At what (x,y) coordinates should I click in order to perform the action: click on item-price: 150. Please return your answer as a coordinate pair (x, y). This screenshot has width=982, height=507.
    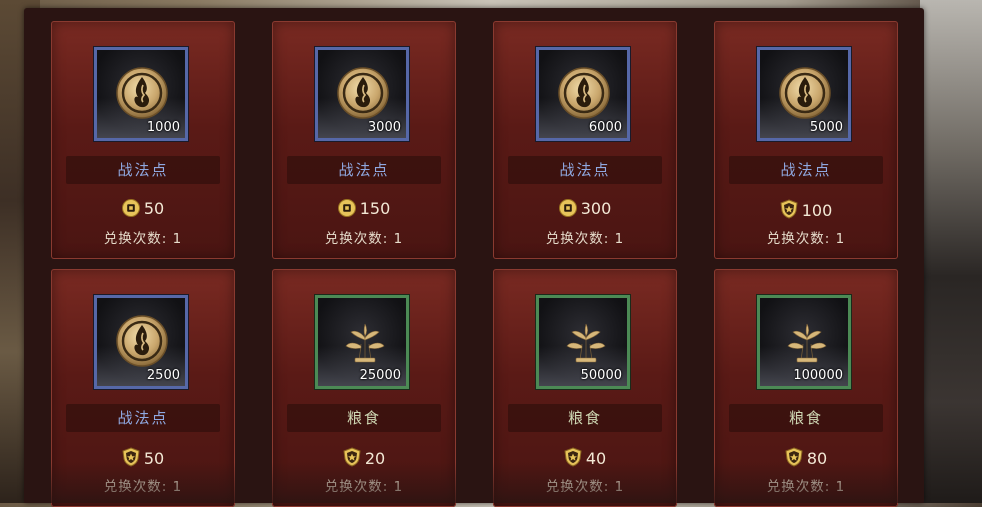
    Looking at the image, I should click on (364, 209).